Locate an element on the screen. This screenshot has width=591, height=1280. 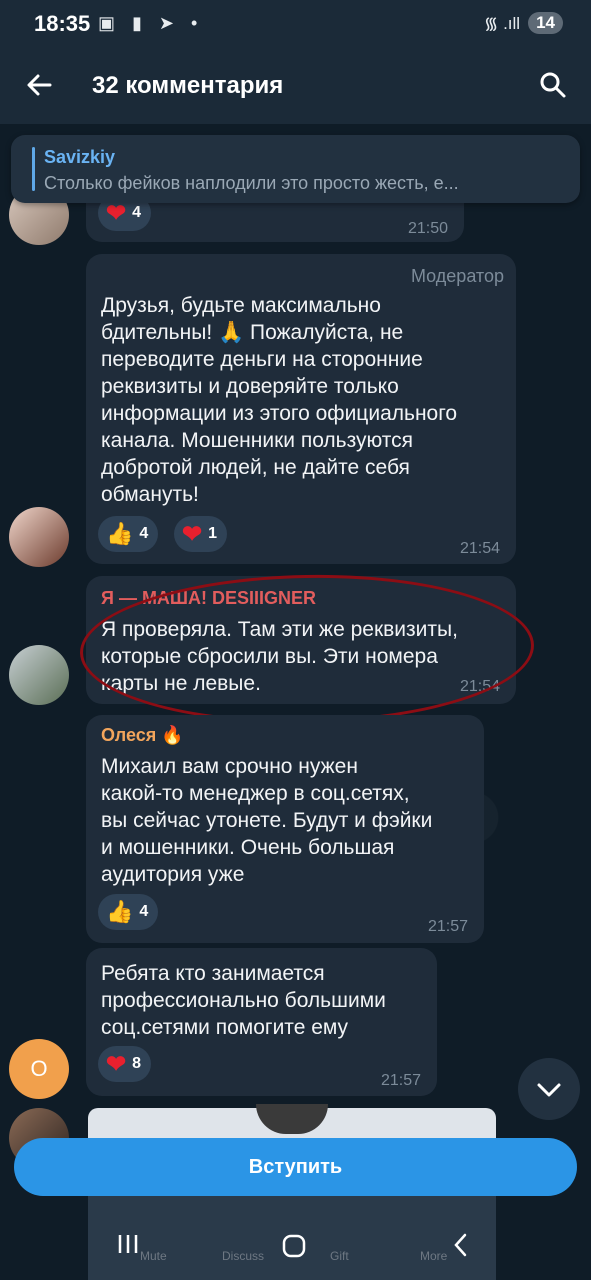
ghost-label: Gift is located at coordinates (339, 1256).